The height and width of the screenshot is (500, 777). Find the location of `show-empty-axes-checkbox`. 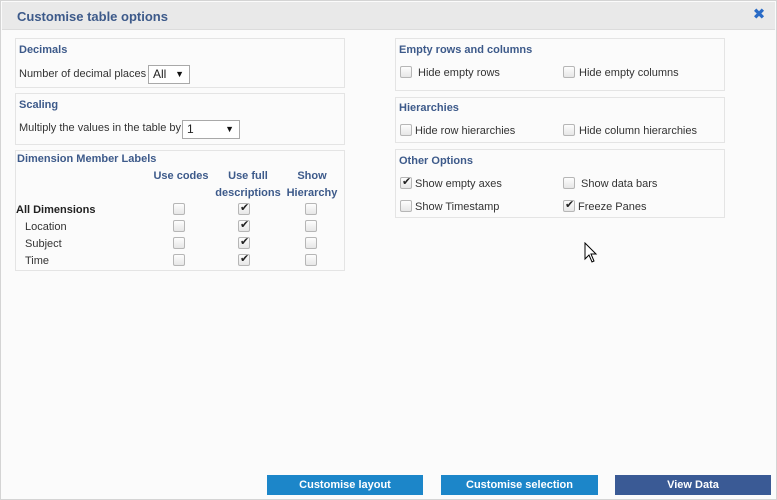

show-empty-axes-checkbox is located at coordinates (406, 182).